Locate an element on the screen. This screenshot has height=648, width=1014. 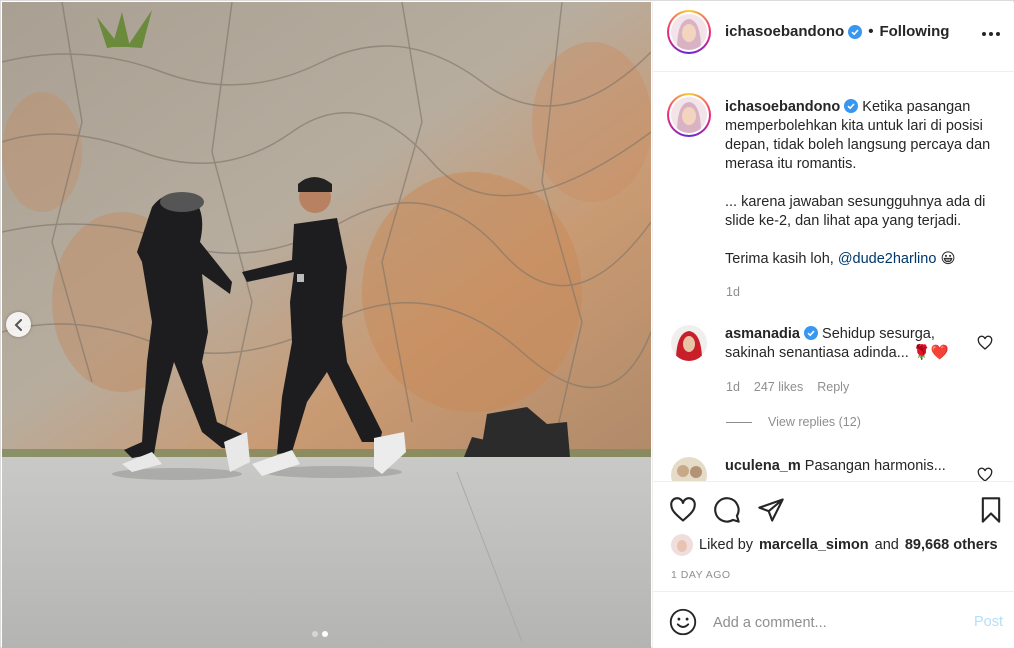
author-avatar is located at coordinates (689, 32).